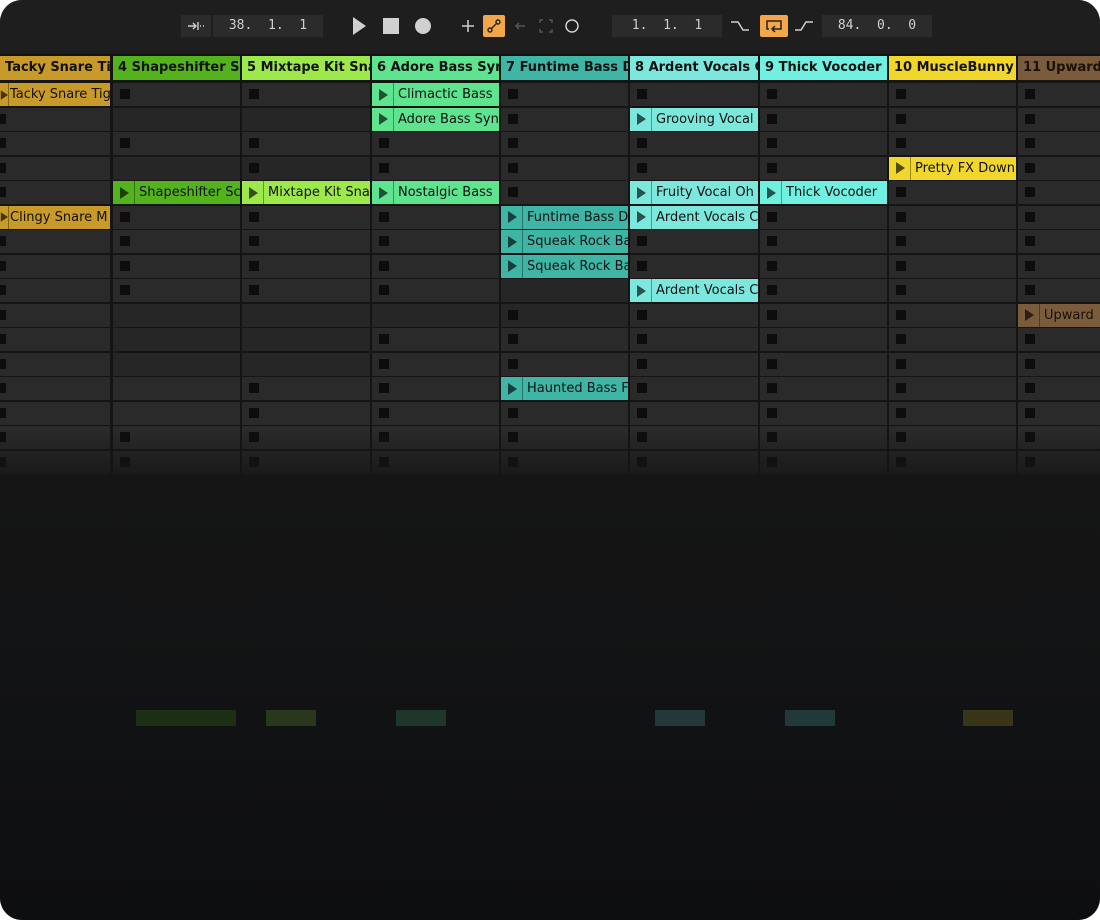  What do you see at coordinates (952, 68) in the screenshot?
I see `track-header: 10 MuscleBunny` at bounding box center [952, 68].